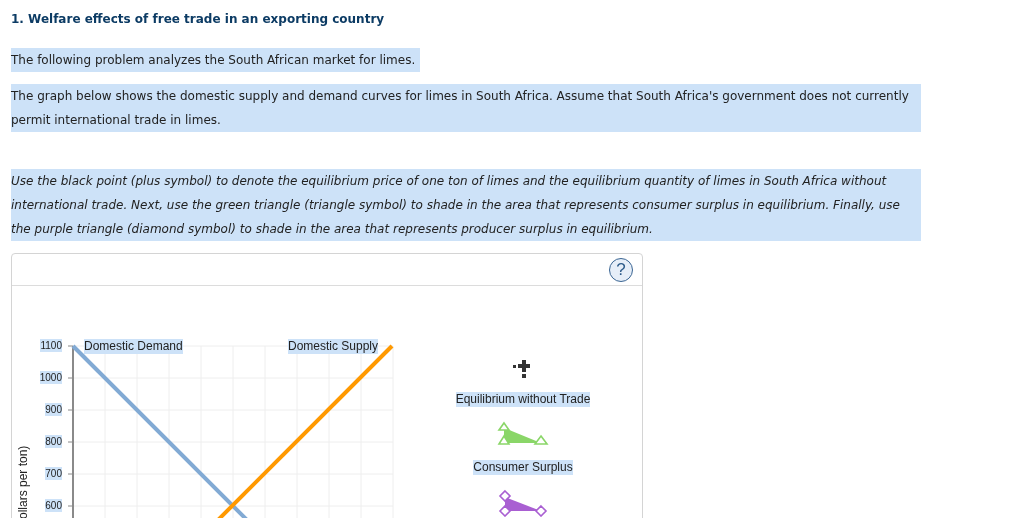  I want to click on instruction-paragraph: Use the black point (plus symbol) to denote the equilibrium price of one ton of limes and the equilibrium quantity of limes in South Africa without international trade. Next, use the green triangle (triangle symbol) to shade in the area that represents consumer surplus in equilibrium. Finally, use the purple triangle (diamond symbol) to shade in the area that represents producer surplus in equilibrium., so click(466, 205).